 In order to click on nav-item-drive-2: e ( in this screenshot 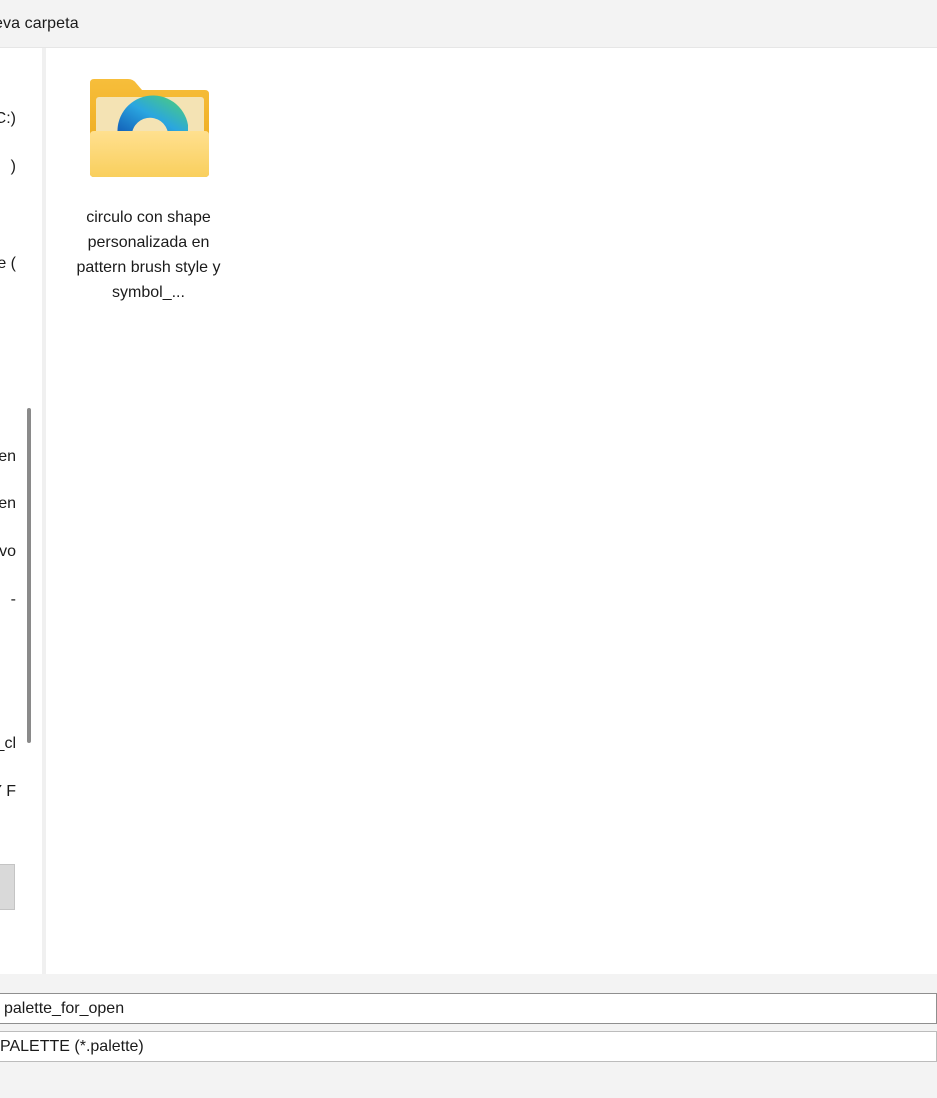, I will do `click(9, 264)`.